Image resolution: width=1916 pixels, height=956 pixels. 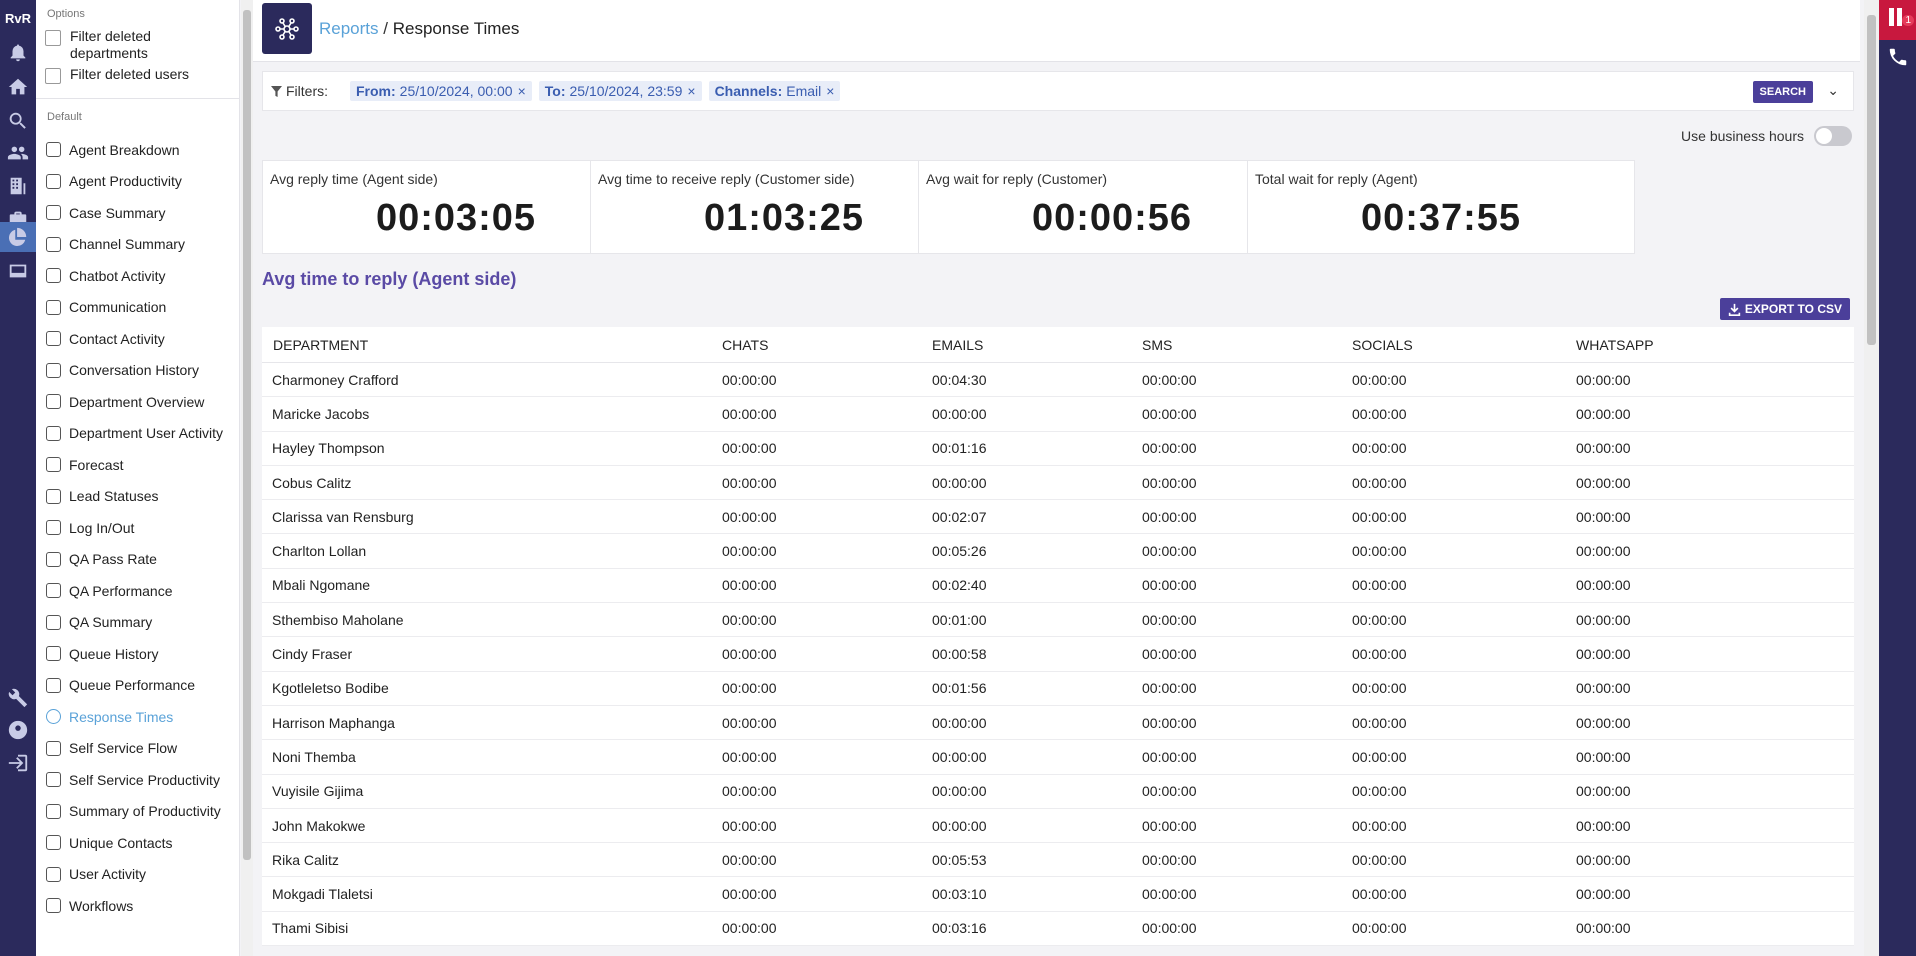 I want to click on sidebar-item-summary-of-productivity: Summary of Productivity, so click(x=137, y=812).